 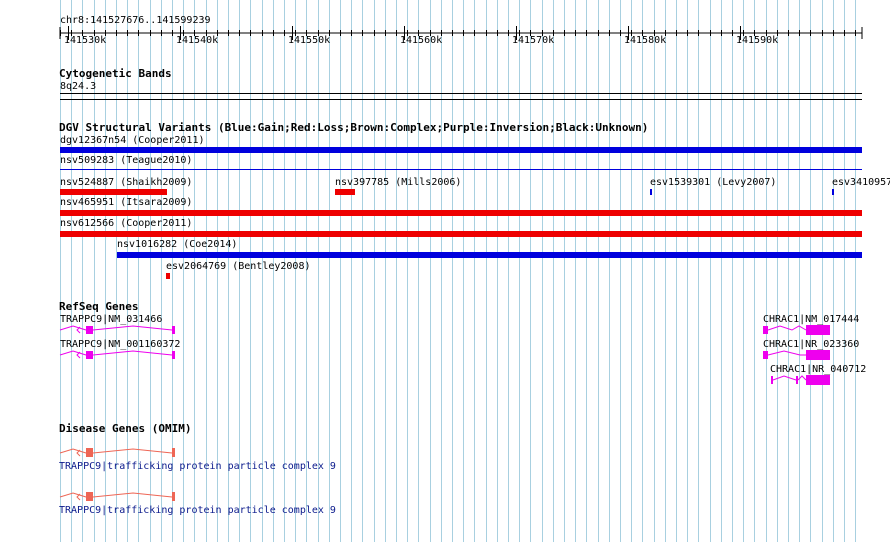 What do you see at coordinates (713, 182) in the screenshot?
I see `variant-label: esv1539301 (Levy2007)` at bounding box center [713, 182].